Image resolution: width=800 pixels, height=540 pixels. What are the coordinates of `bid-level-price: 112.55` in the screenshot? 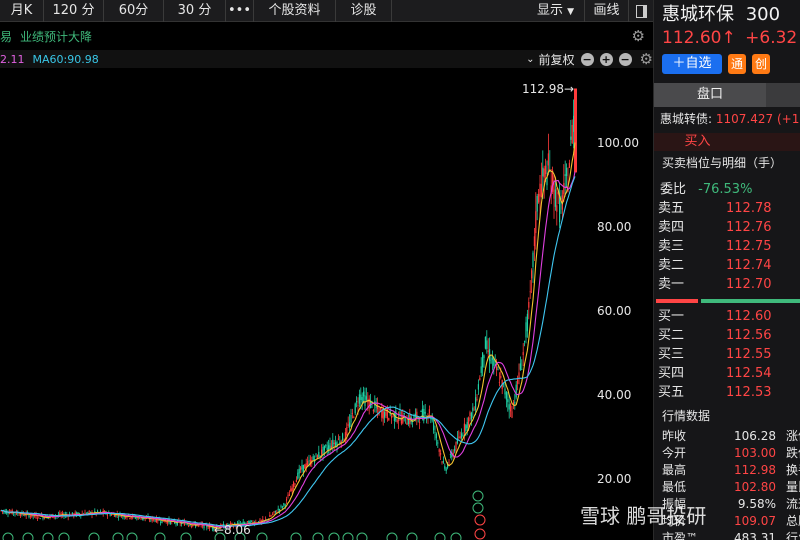 It's located at (749, 354).